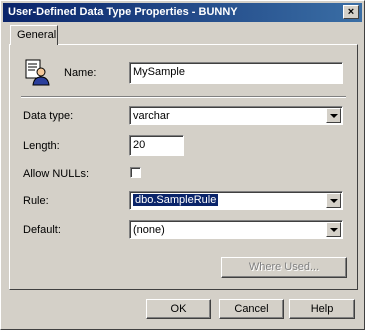  Describe the element at coordinates (135, 172) in the screenshot. I see `allow-nulls-checkbox` at that location.